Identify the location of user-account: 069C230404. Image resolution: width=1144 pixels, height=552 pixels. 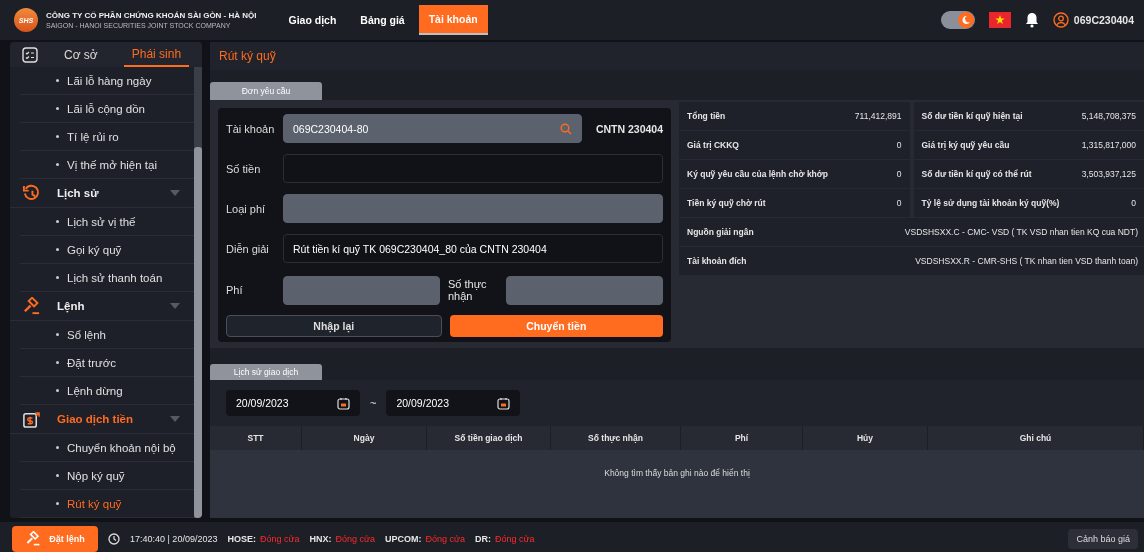
(1103, 20).